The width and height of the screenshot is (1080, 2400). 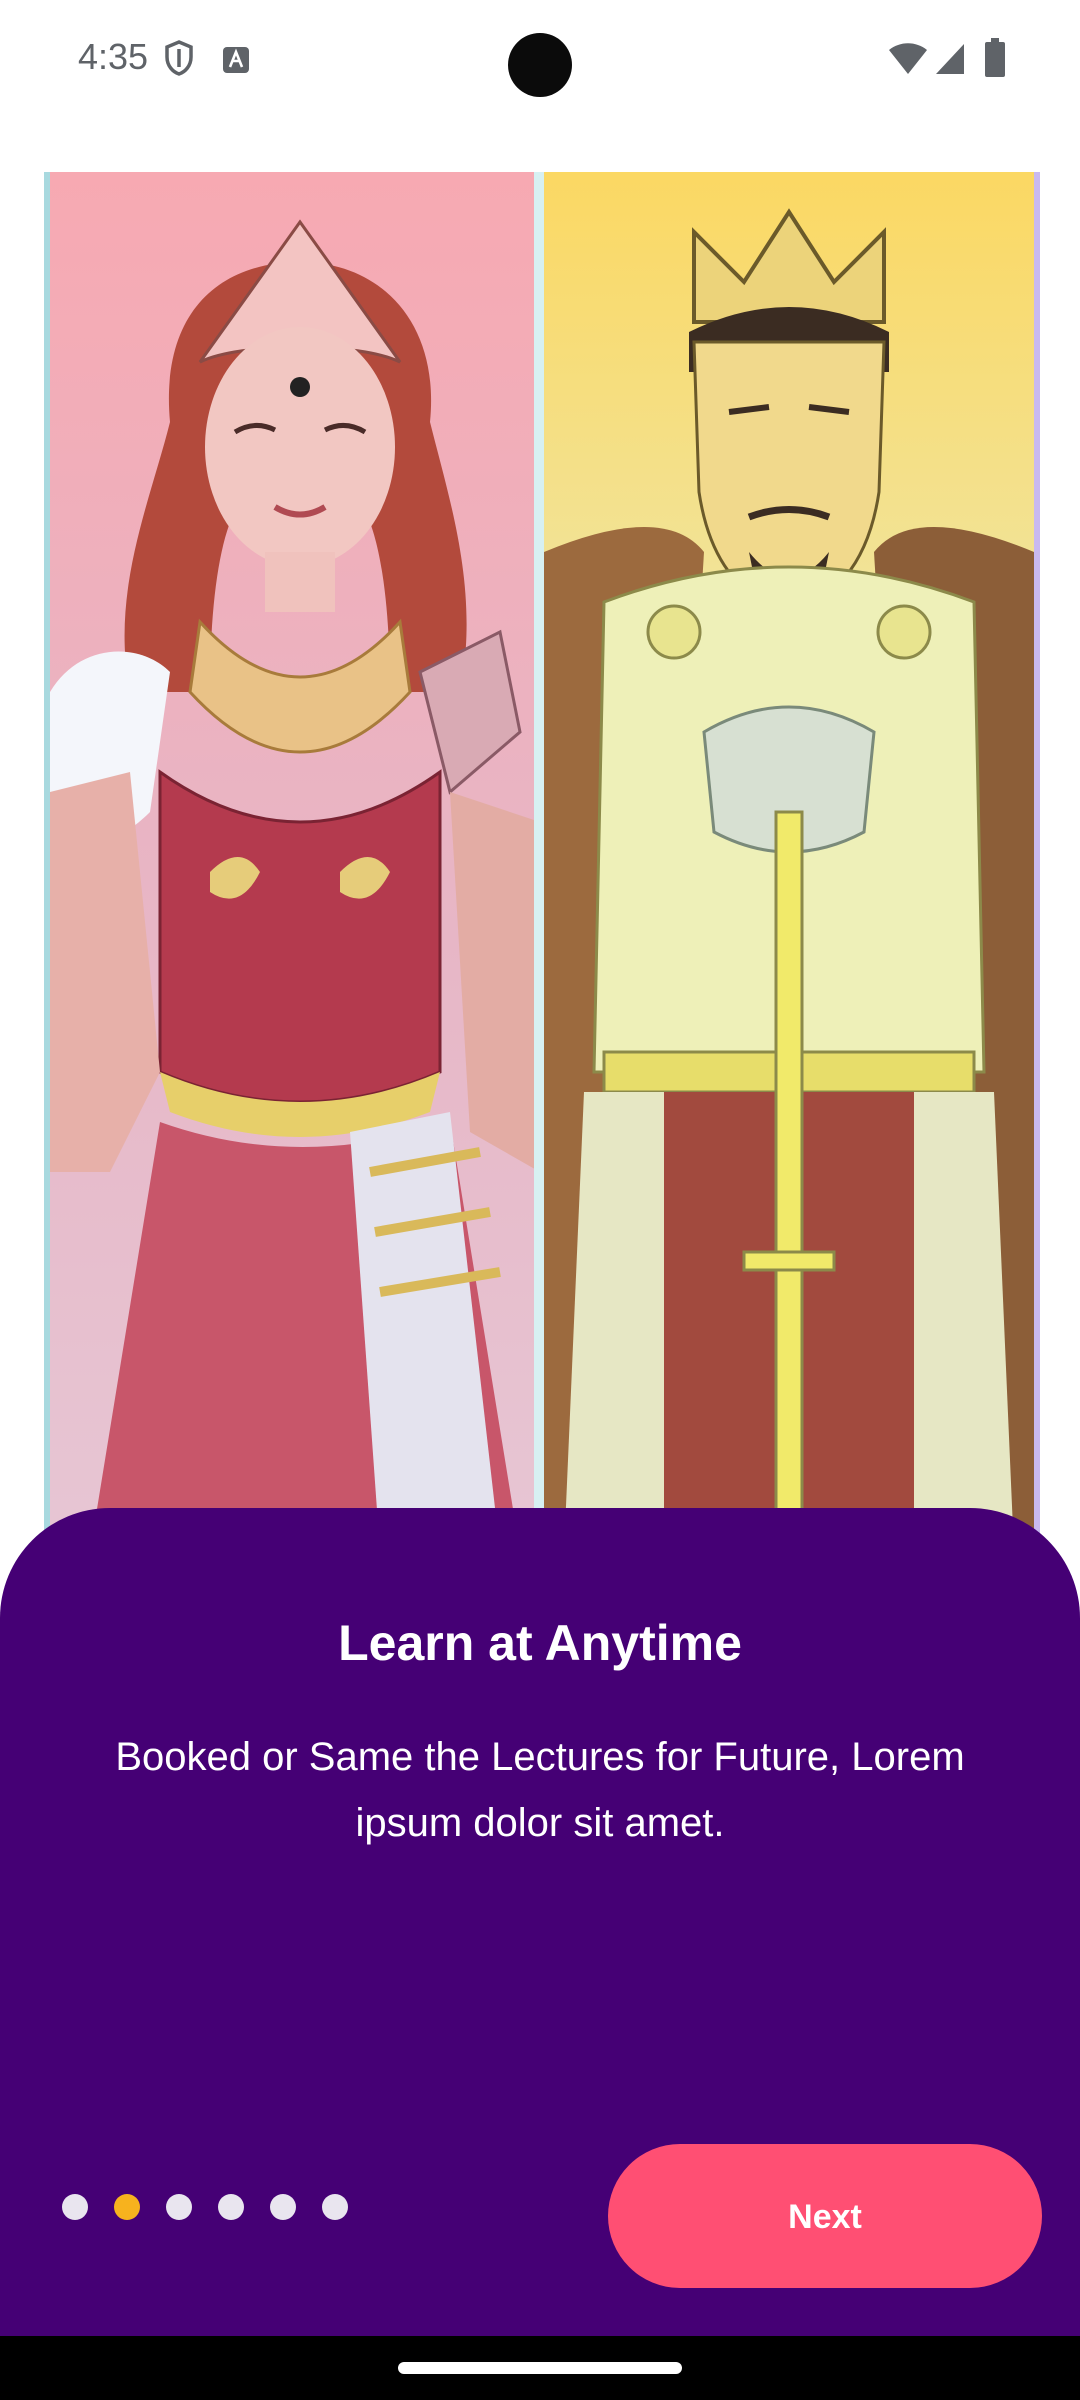 I want to click on wifi-icon, so click(x=908, y=61).